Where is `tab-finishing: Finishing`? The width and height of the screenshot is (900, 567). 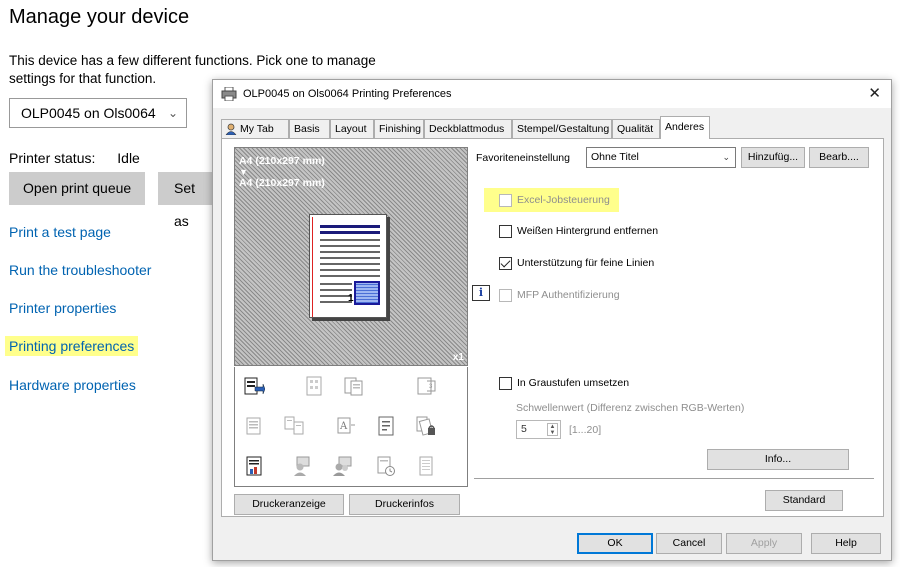 tab-finishing: Finishing is located at coordinates (399, 128).